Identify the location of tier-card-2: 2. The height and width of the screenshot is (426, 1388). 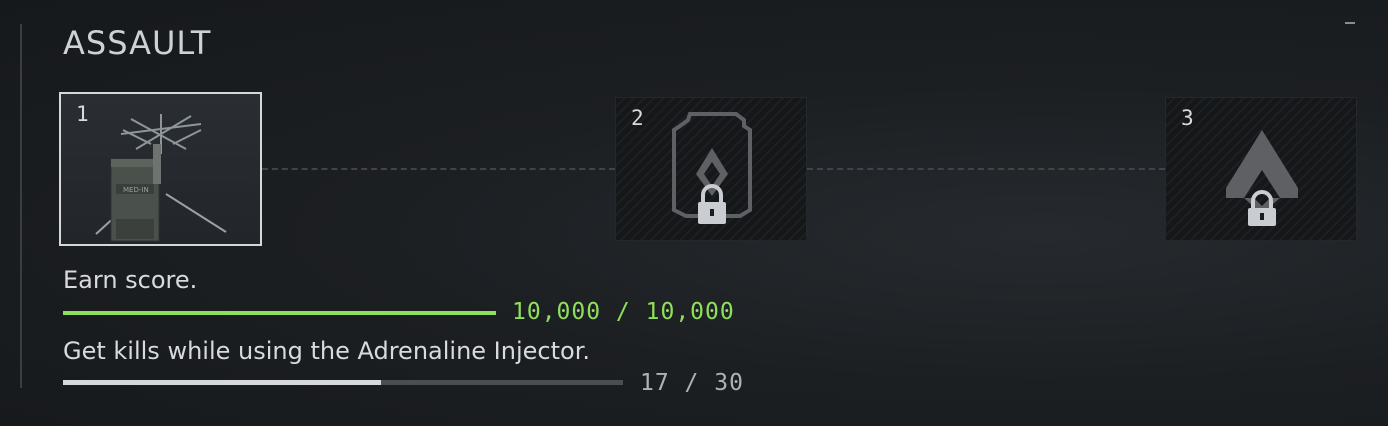
(711, 169).